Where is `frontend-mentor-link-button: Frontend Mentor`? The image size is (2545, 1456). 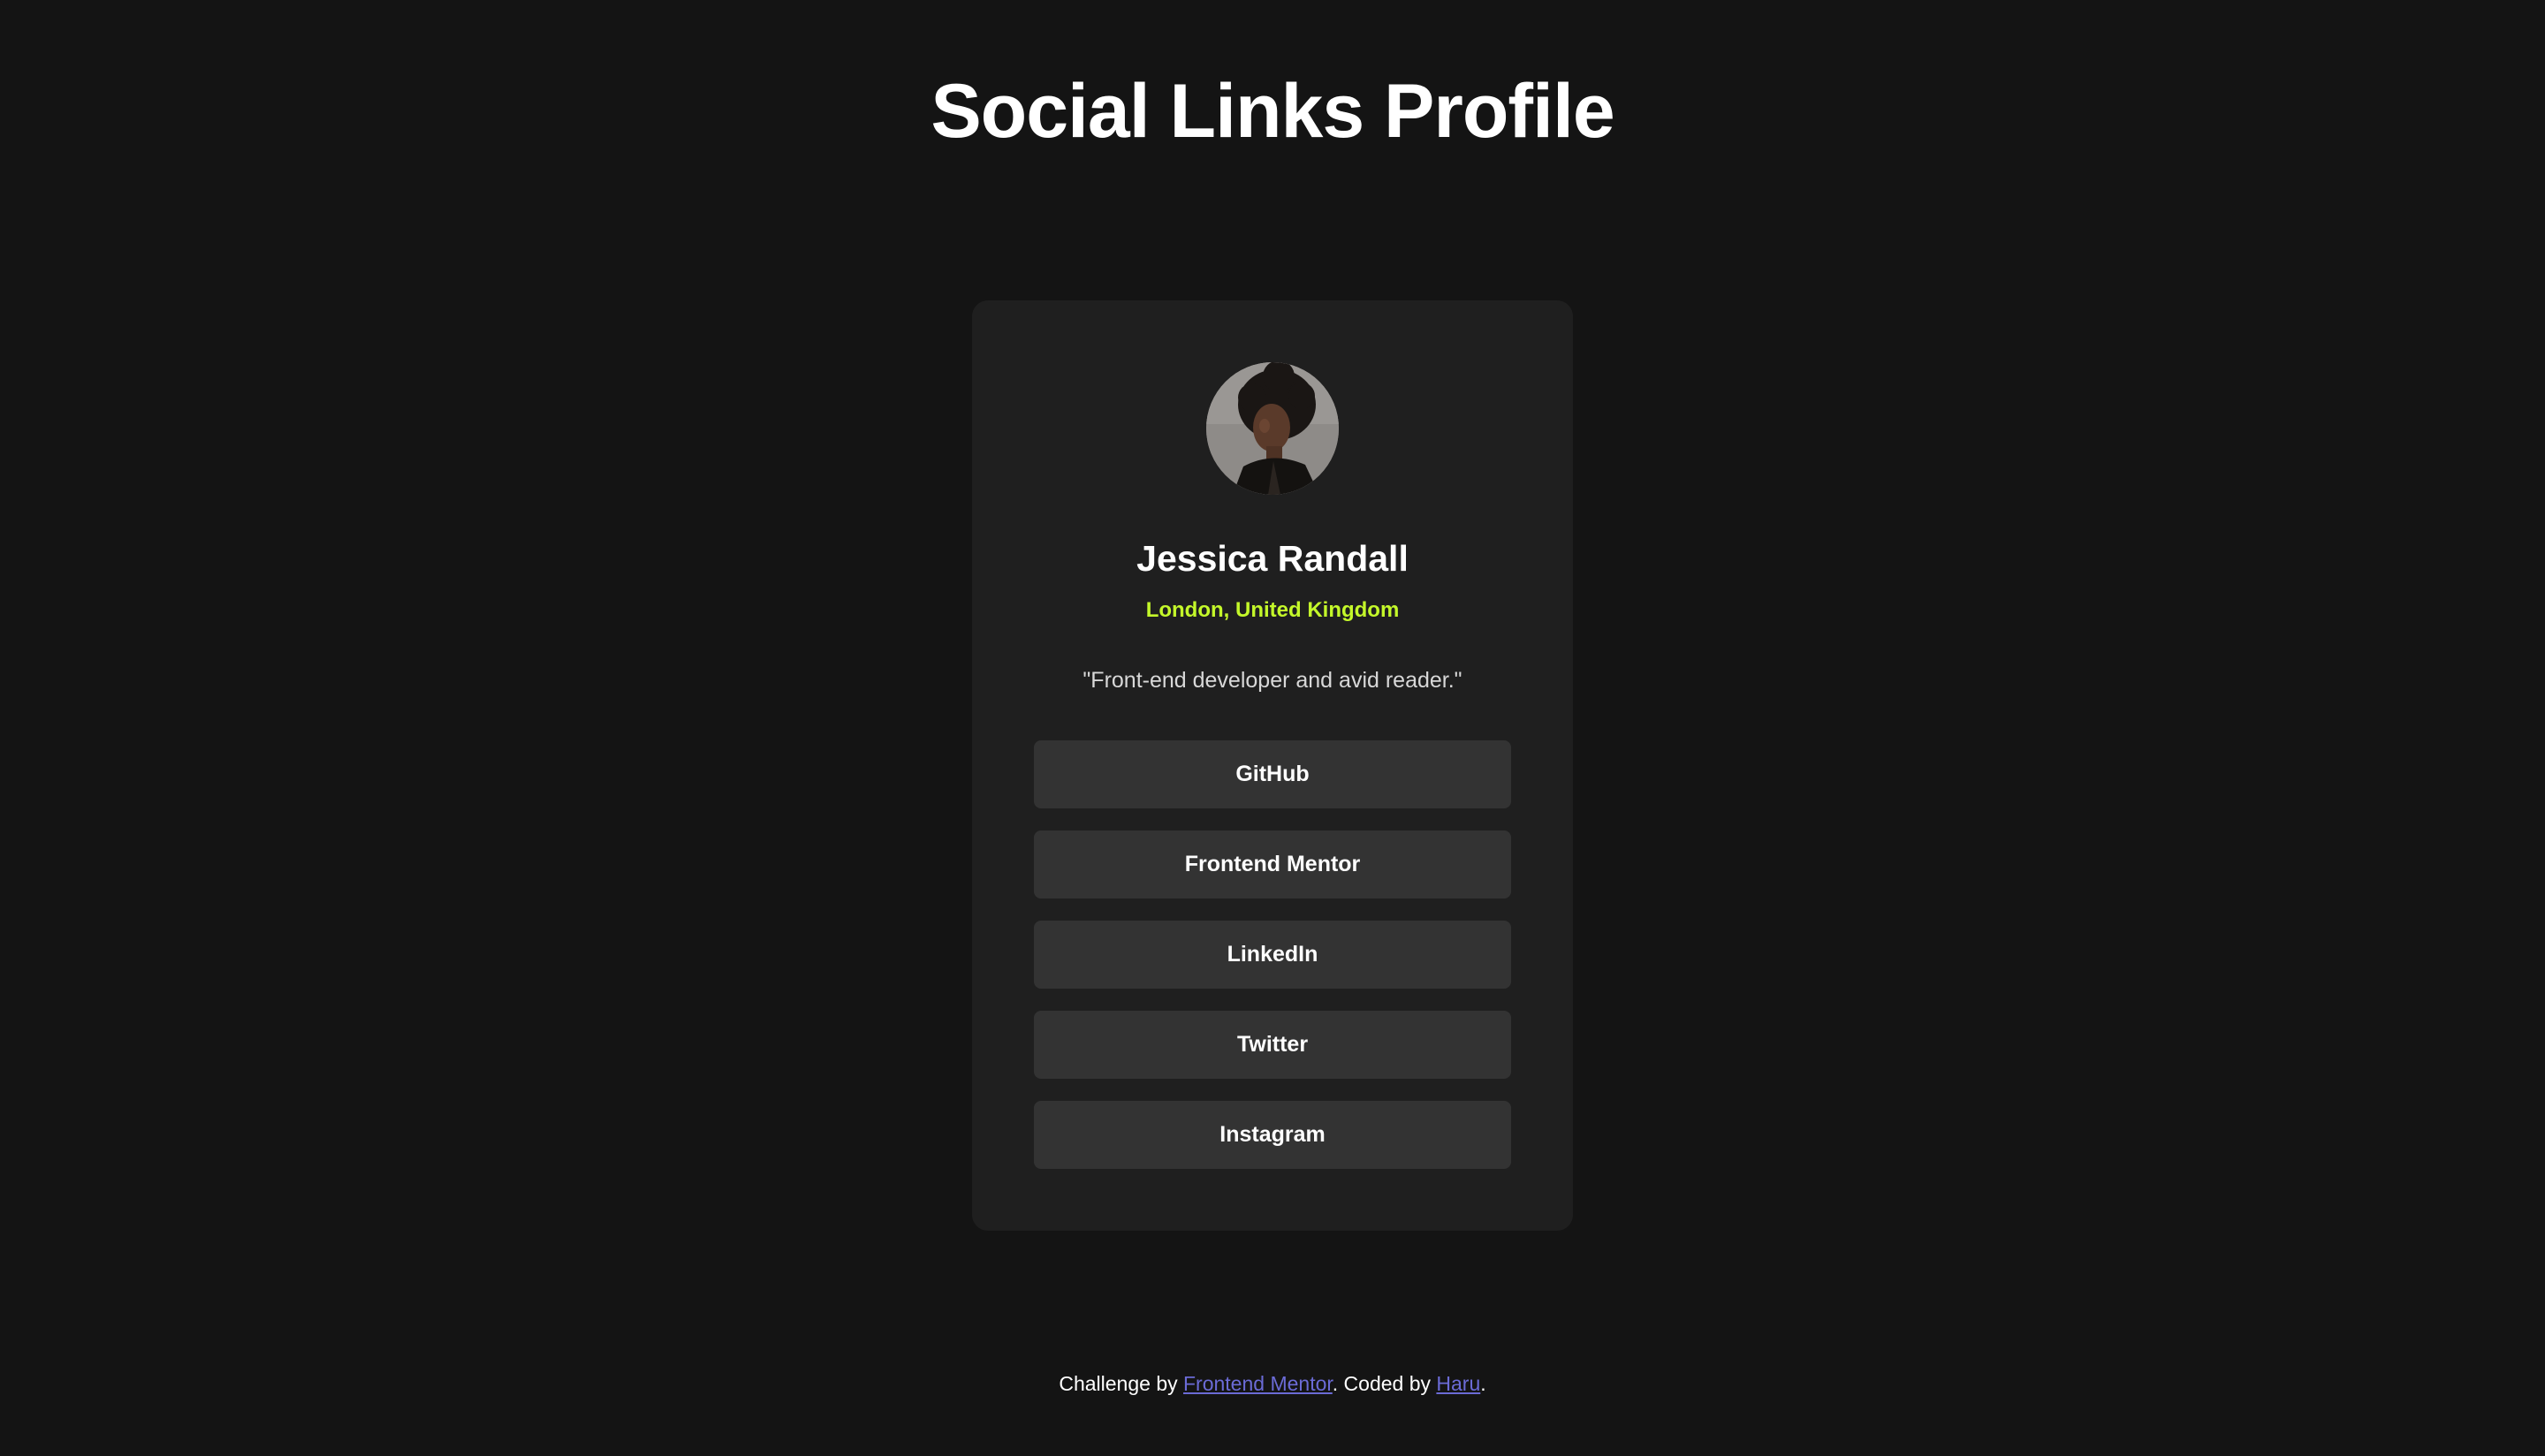
frontend-mentor-link-button: Frontend Mentor is located at coordinates (1272, 864).